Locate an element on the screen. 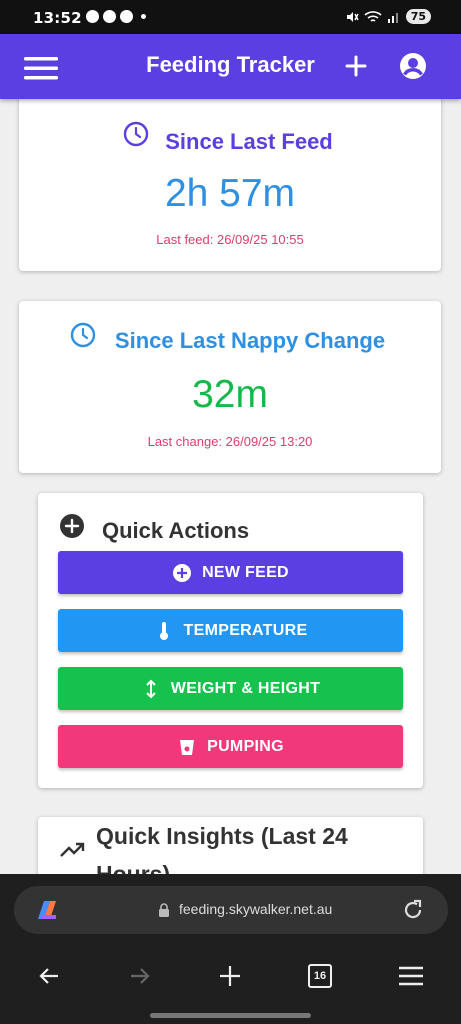 This screenshot has height=1024, width=461. url-text: feeding.skywalker.net.au is located at coordinates (256, 909).